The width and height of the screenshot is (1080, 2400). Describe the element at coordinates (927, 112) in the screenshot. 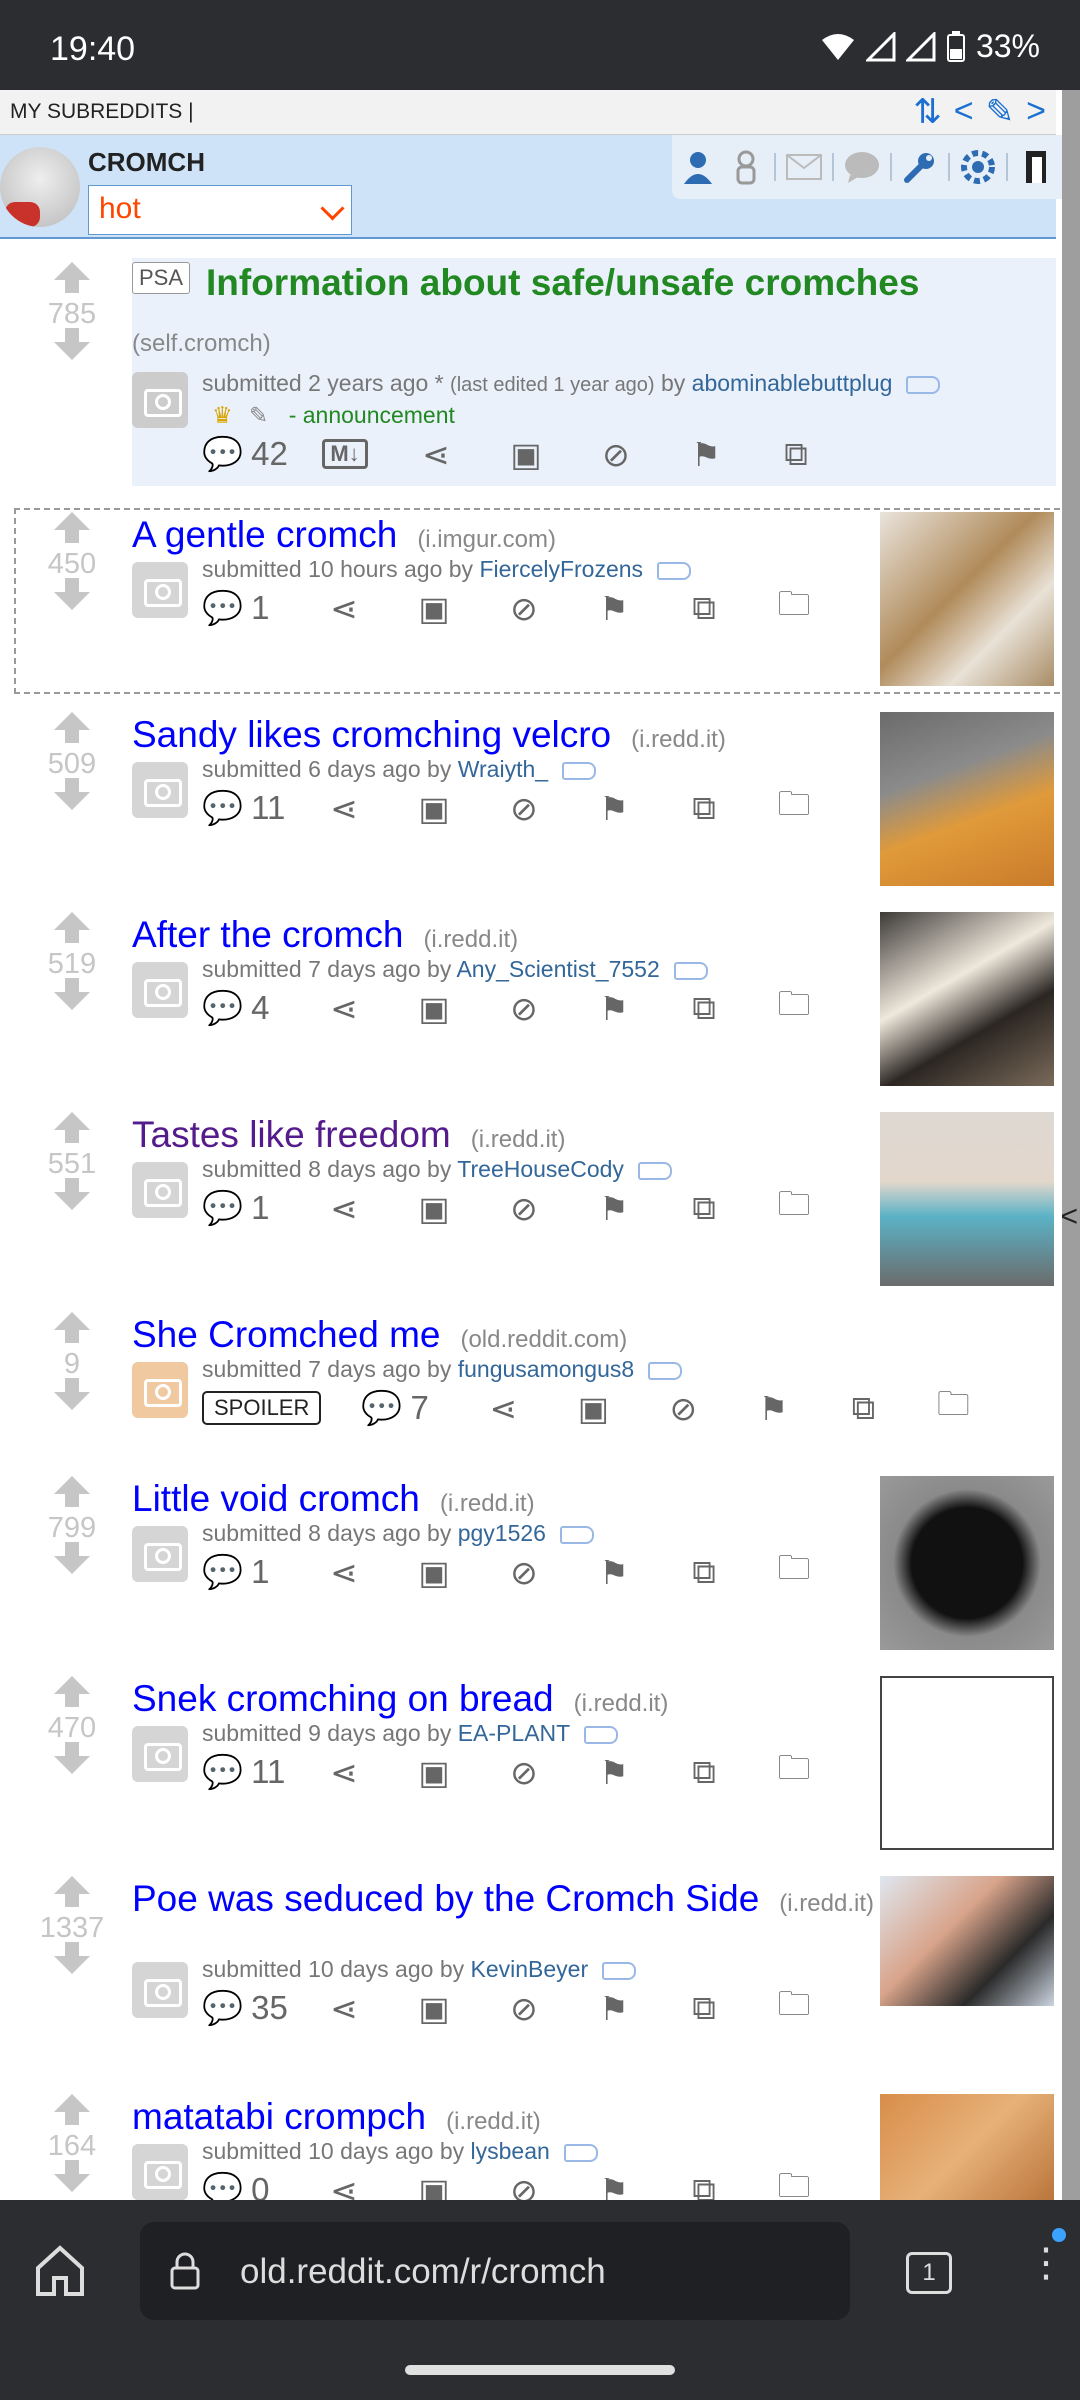

I see `sort-arrows-icon: ⇅` at that location.